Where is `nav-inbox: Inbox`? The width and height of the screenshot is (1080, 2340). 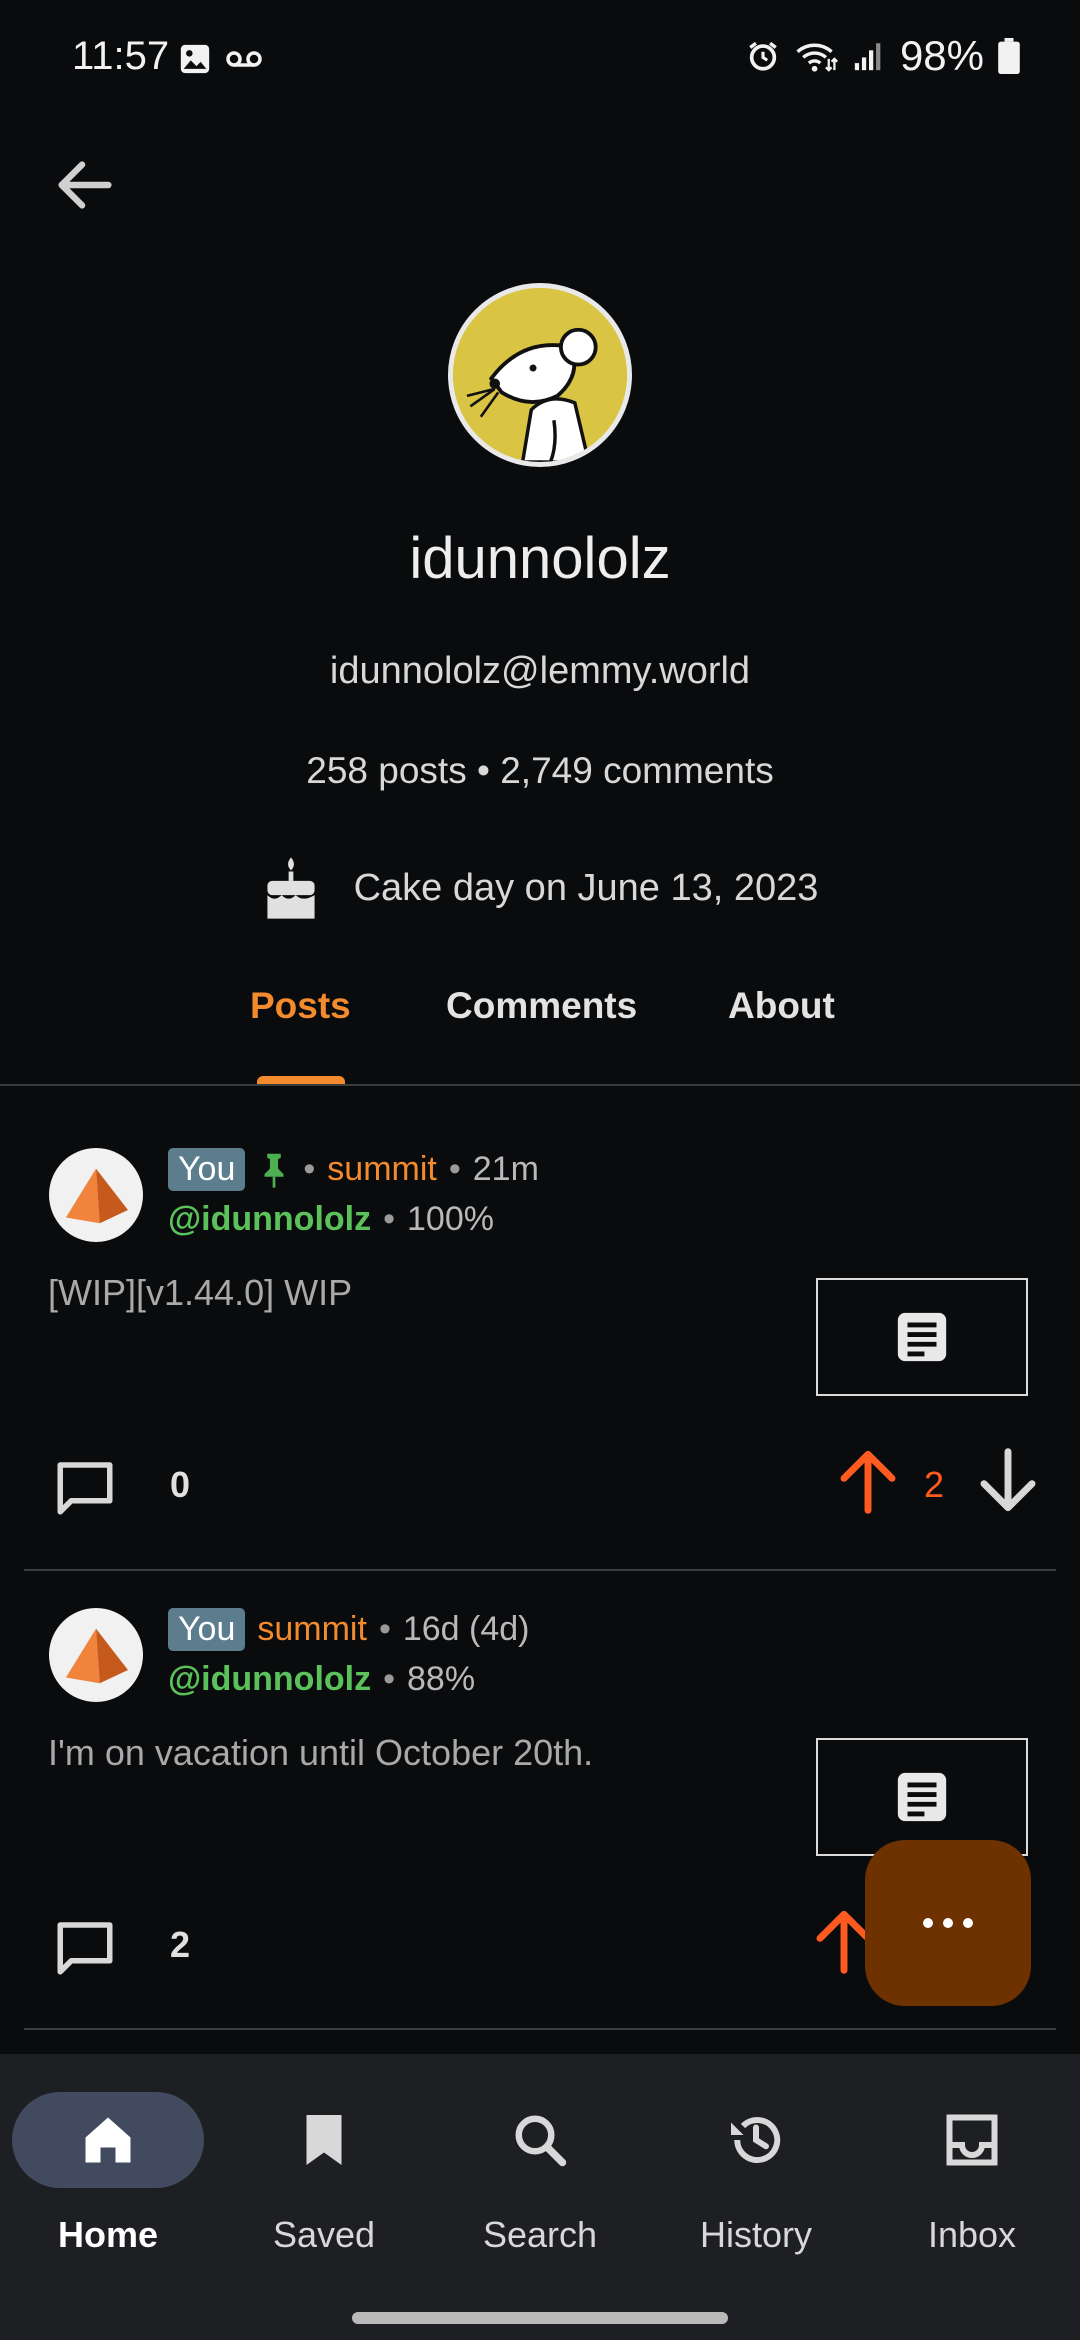 nav-inbox: Inbox is located at coordinates (972, 2164).